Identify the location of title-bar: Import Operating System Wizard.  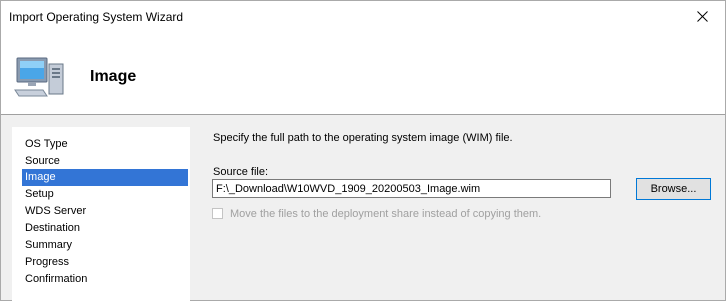
(363, 16).